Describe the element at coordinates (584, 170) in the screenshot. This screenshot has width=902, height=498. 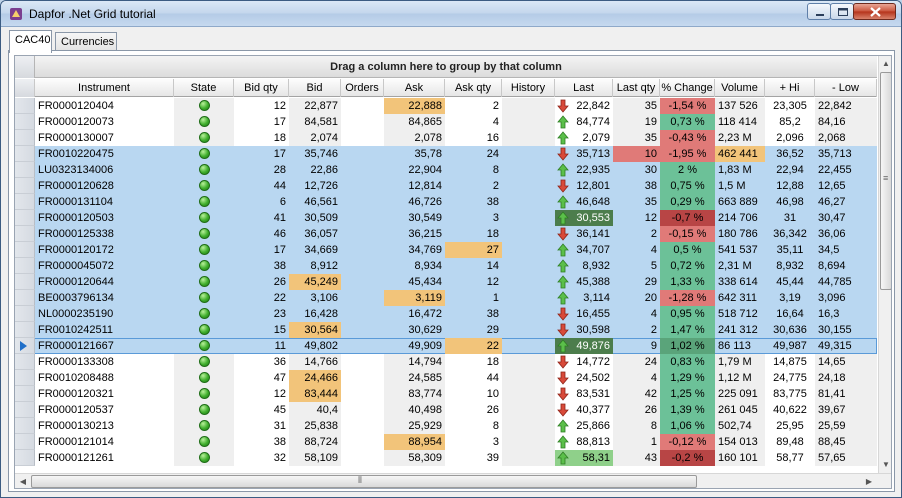
I see `cell-last: 22,935` at that location.